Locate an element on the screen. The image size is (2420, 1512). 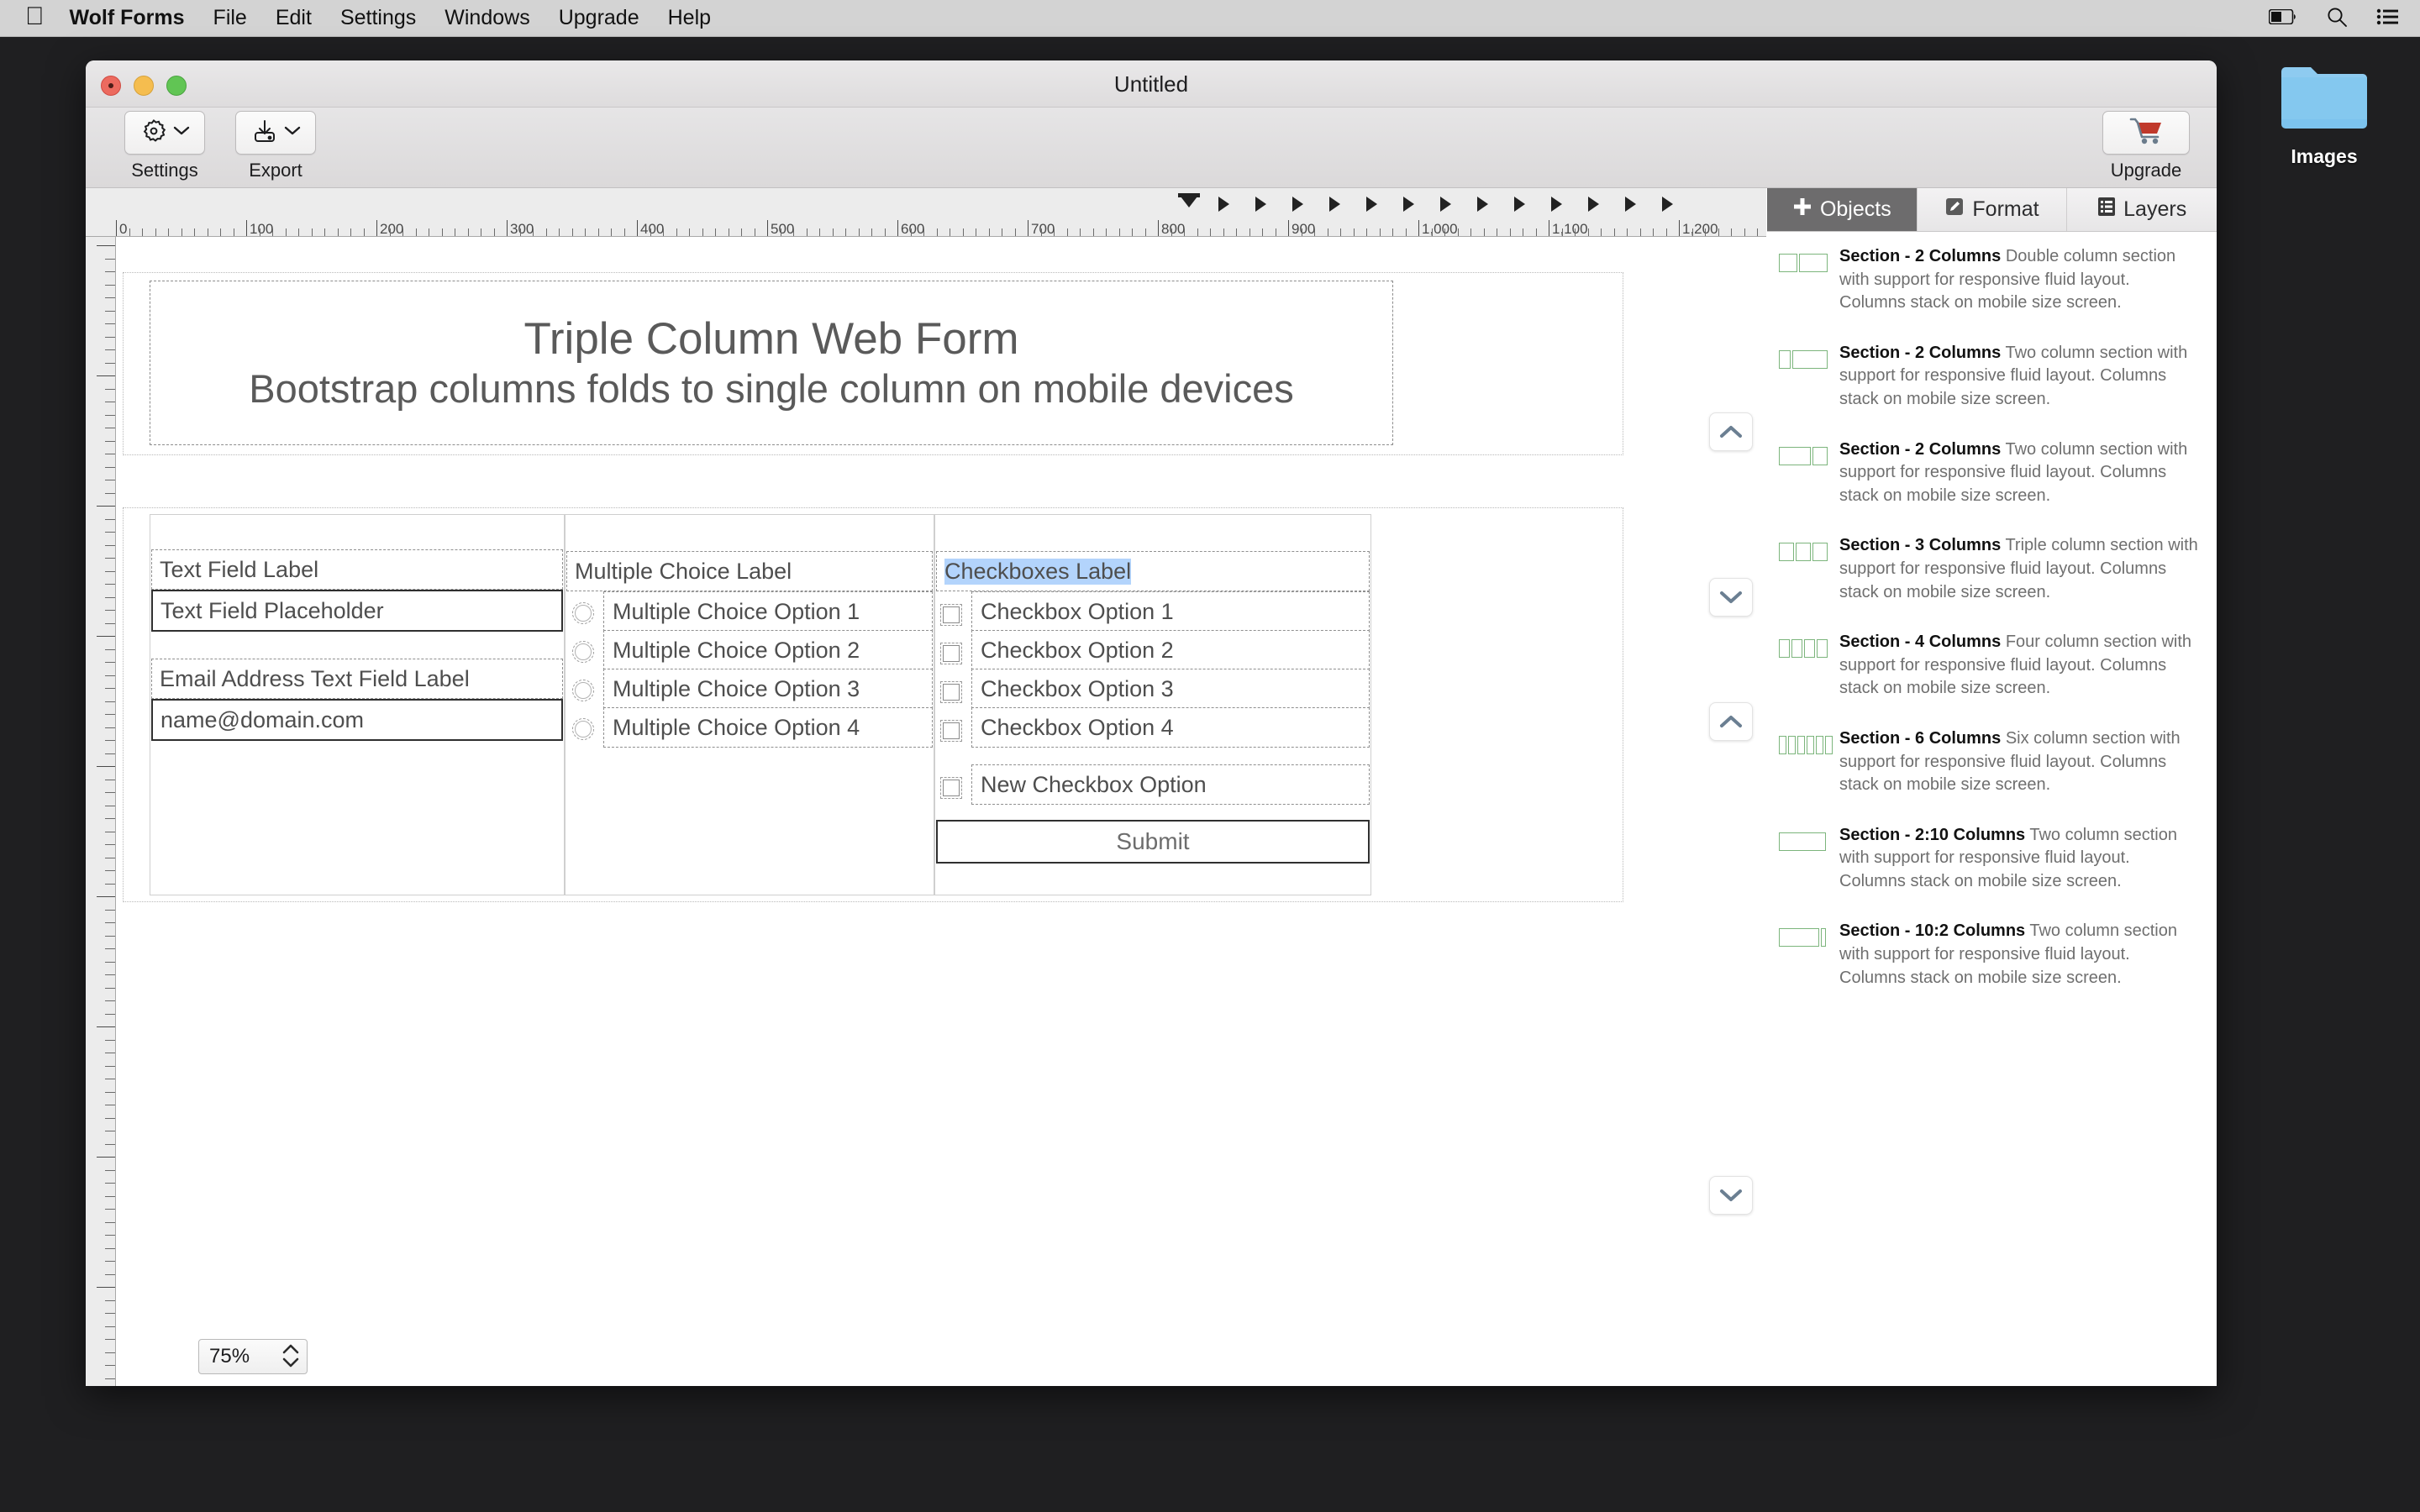
menu-item-file: File is located at coordinates (230, 18).